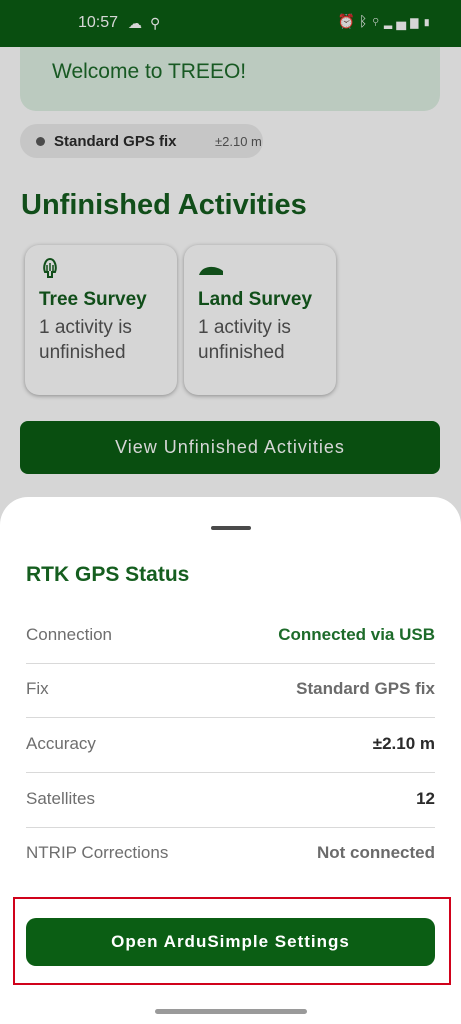 This screenshot has width=461, height=1024. Describe the element at coordinates (375, 852) in the screenshot. I see `row-value: Not connected` at that location.